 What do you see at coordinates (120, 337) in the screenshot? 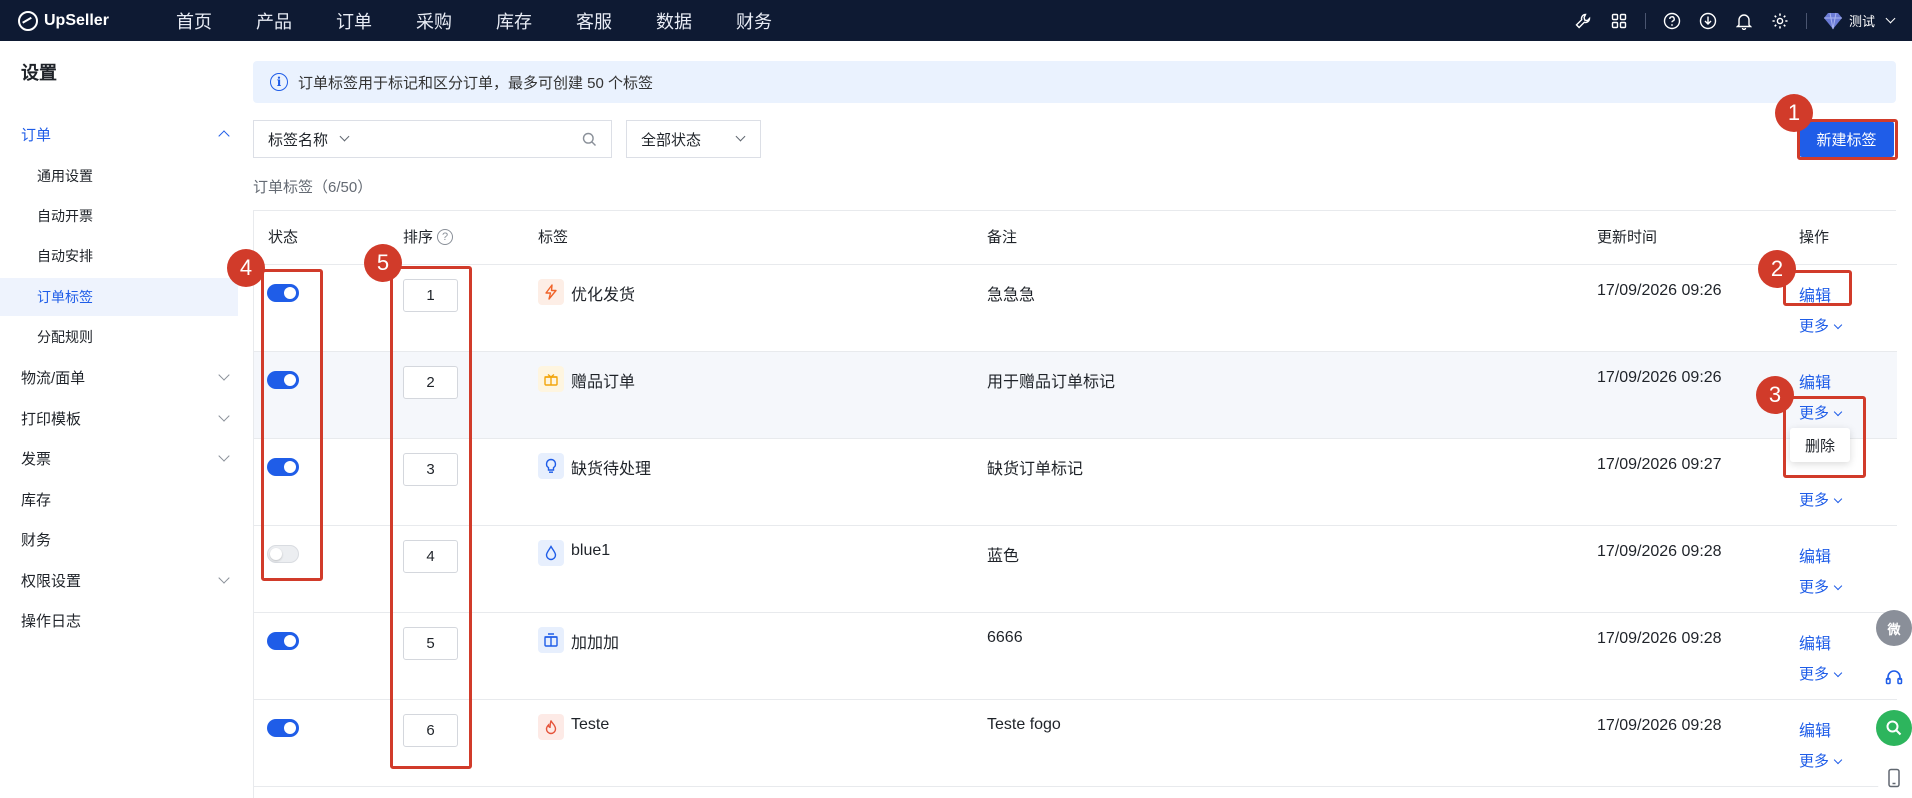
I see `sidebar-item-allocation-rules: 分配规则` at bounding box center [120, 337].